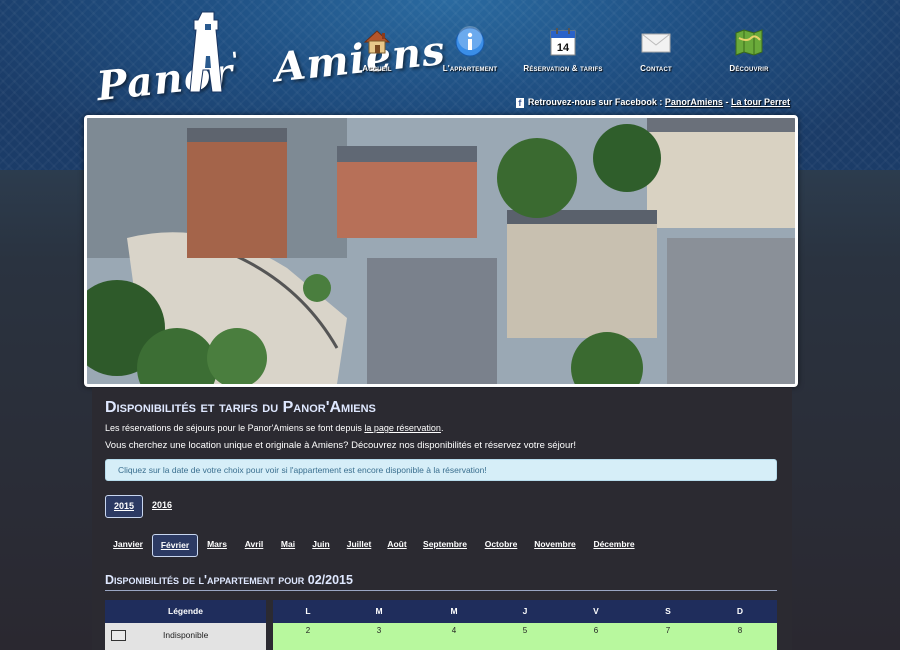 The image size is (900, 650). I want to click on info-icon, so click(470, 41).